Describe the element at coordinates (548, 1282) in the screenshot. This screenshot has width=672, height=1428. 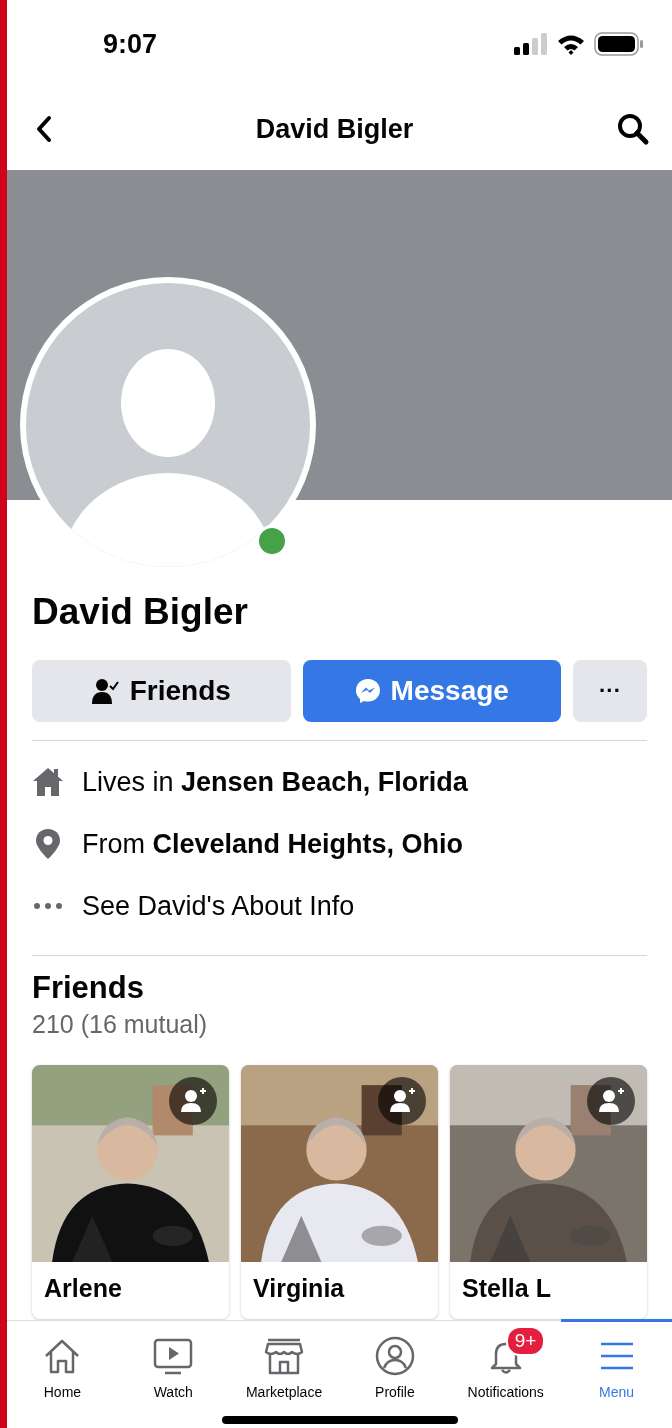
I see `friend-name: Stella L` at that location.